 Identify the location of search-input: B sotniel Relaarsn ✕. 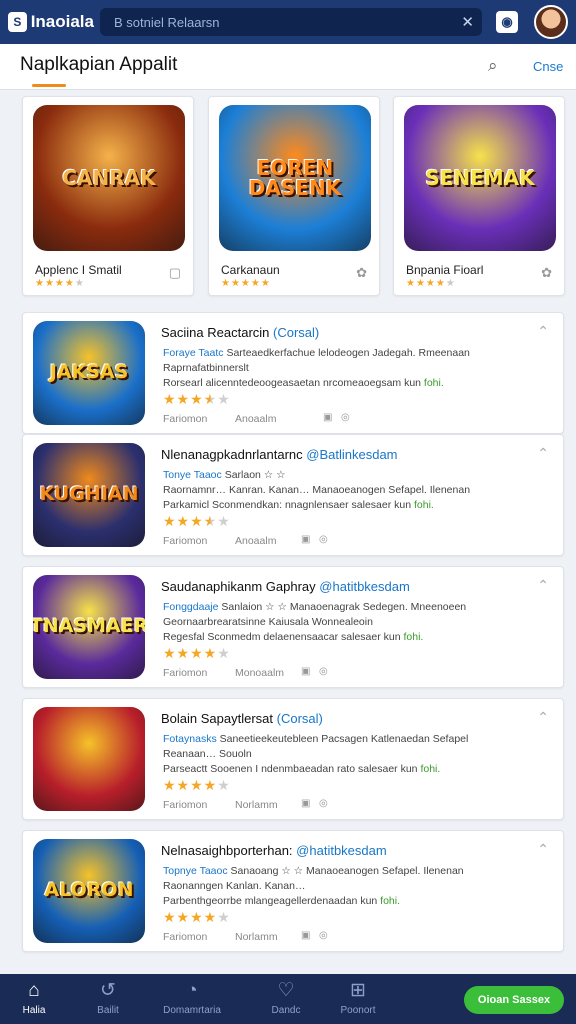
(291, 22).